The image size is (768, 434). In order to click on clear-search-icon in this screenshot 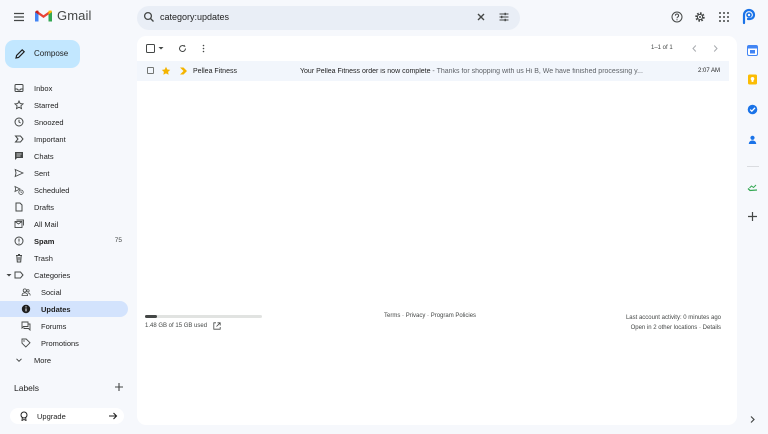, I will do `click(481, 17)`.